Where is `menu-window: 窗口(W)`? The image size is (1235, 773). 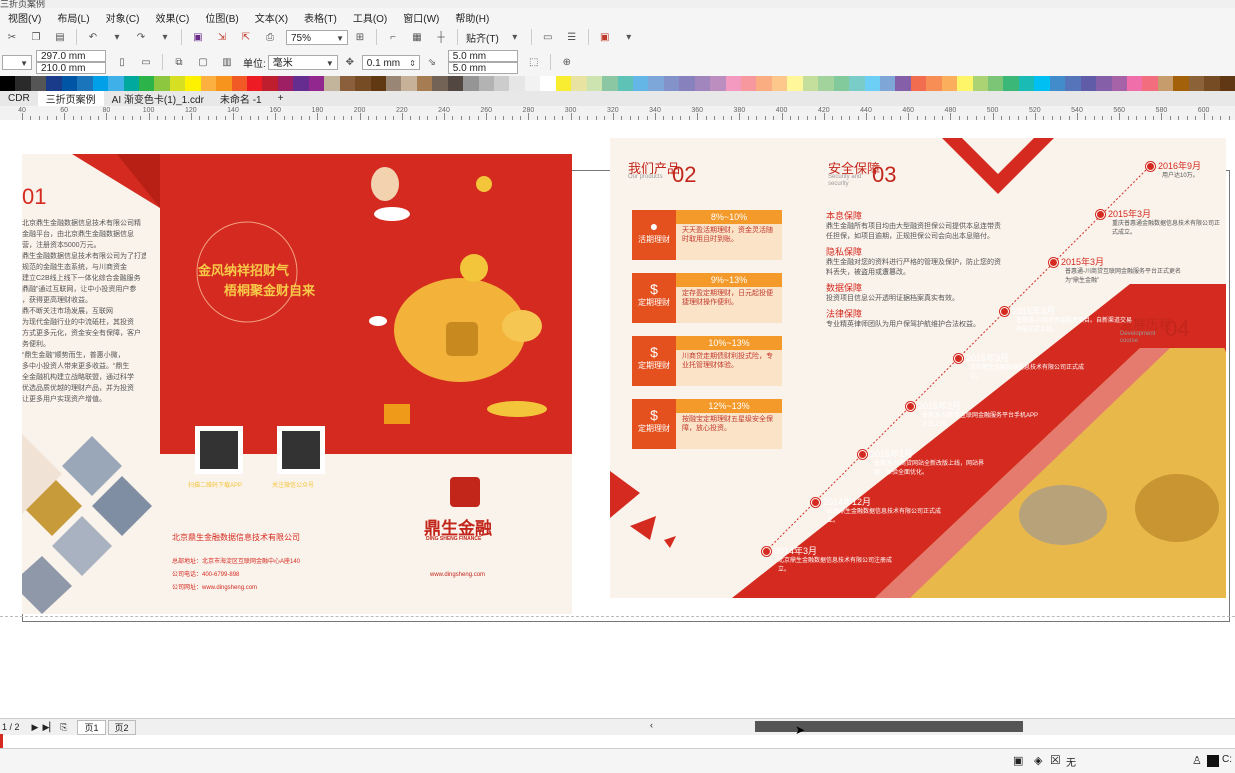
menu-window: 窗口(W) is located at coordinates (421, 17).